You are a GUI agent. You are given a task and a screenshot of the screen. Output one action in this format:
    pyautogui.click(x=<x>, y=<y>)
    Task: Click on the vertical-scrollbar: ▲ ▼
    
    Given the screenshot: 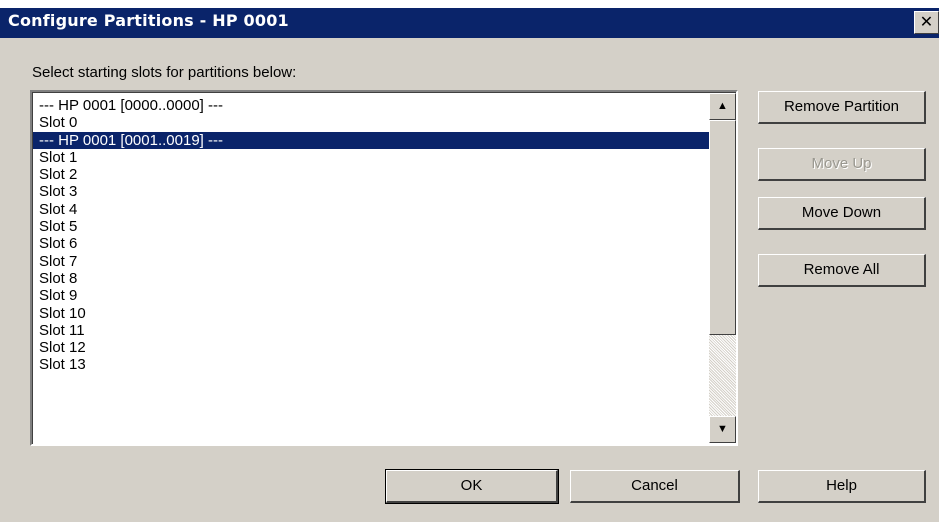 What is the action you would take?
    pyautogui.click(x=722, y=268)
    